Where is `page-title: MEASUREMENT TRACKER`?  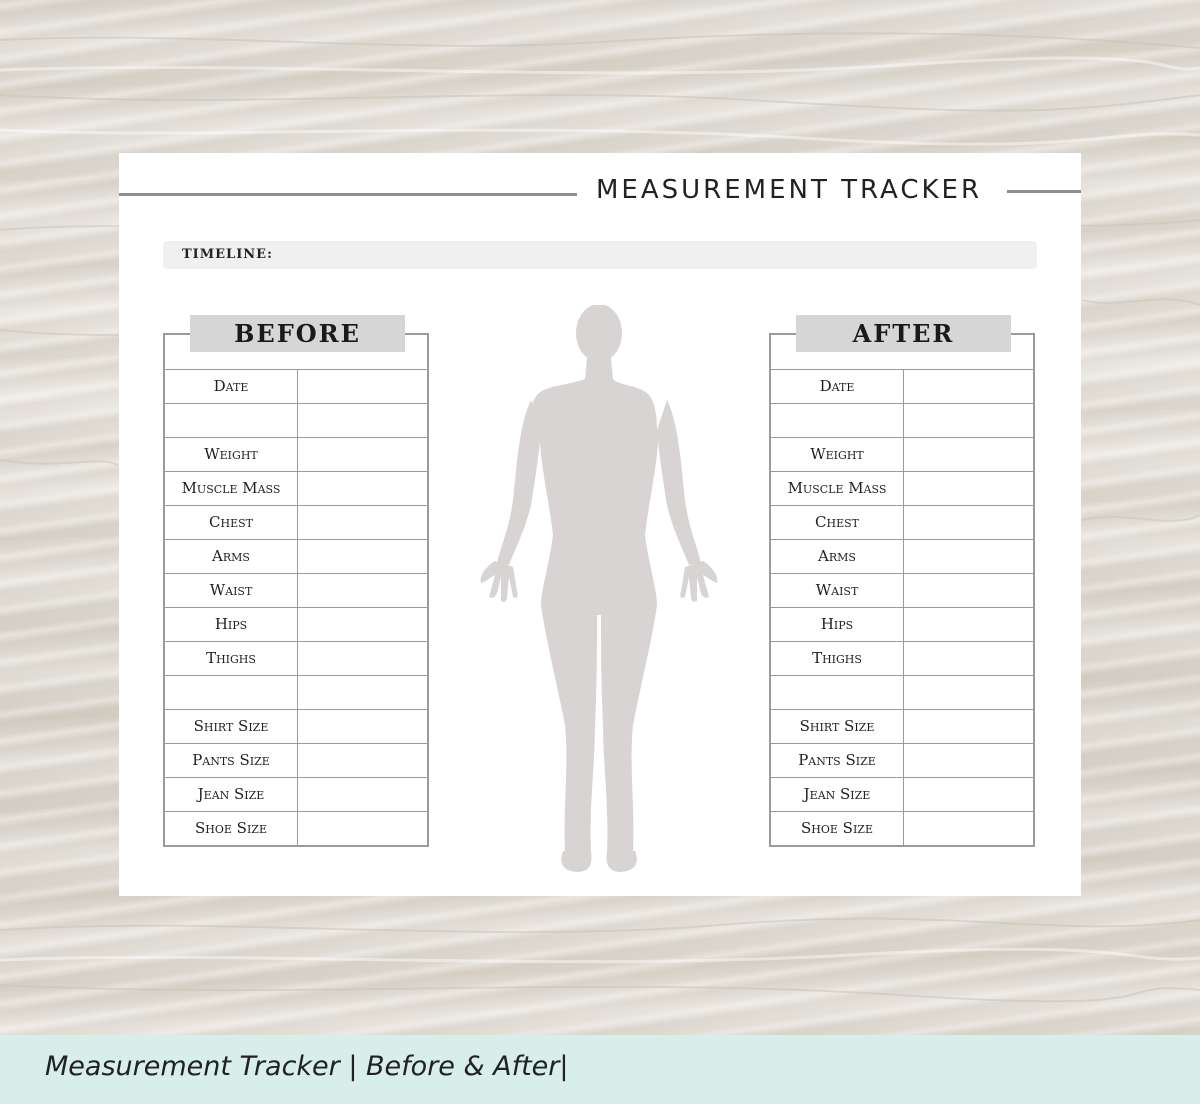
page-title: MEASUREMENT TRACKER is located at coordinates (789, 190).